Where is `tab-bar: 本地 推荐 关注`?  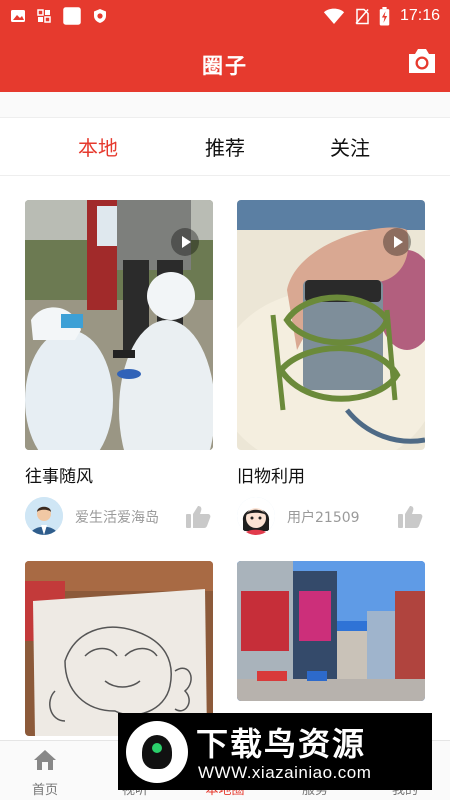 tab-bar: 本地 推荐 关注 is located at coordinates (225, 147).